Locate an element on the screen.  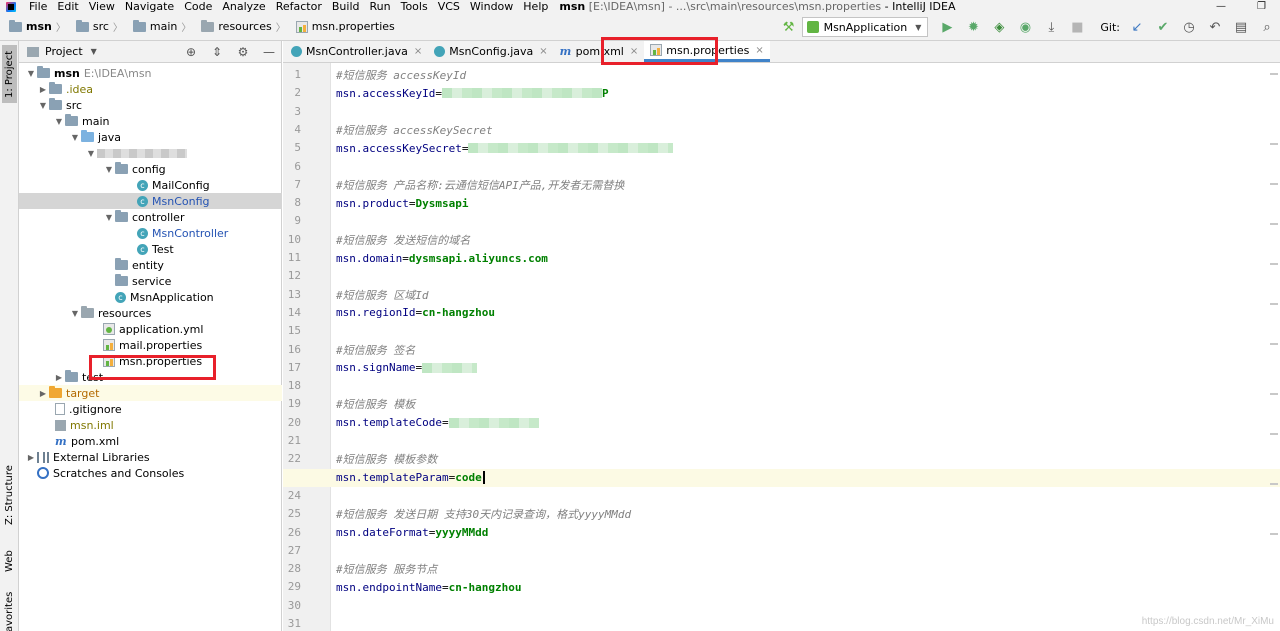
code-line: msn.domain = dysmsapi.aliyuncs.com is located at coordinates (808, 258).